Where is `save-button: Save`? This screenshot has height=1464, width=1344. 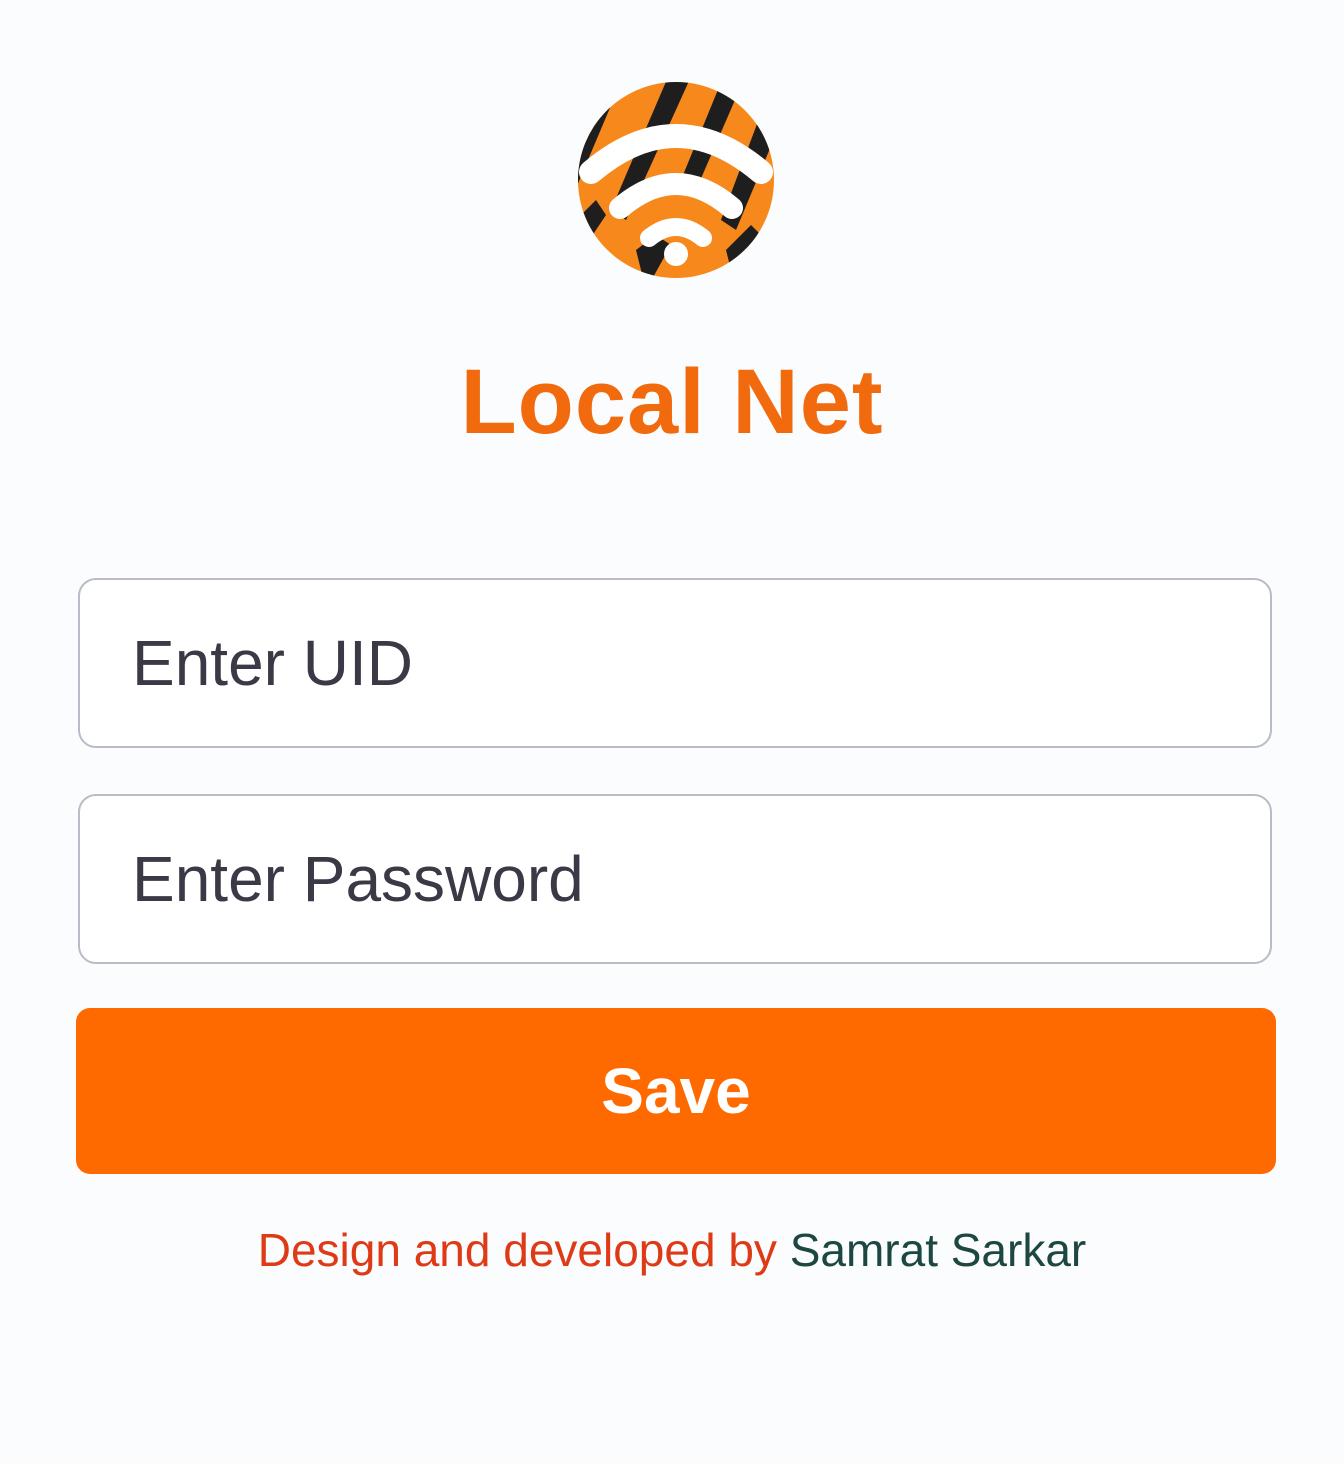
save-button: Save is located at coordinates (676, 1091).